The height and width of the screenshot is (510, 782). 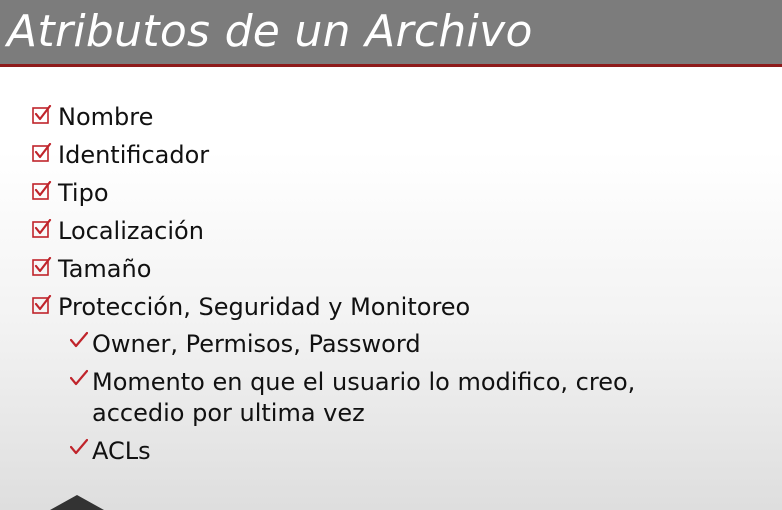 I want to click on bullet-item: Nombre, so click(x=92, y=117).